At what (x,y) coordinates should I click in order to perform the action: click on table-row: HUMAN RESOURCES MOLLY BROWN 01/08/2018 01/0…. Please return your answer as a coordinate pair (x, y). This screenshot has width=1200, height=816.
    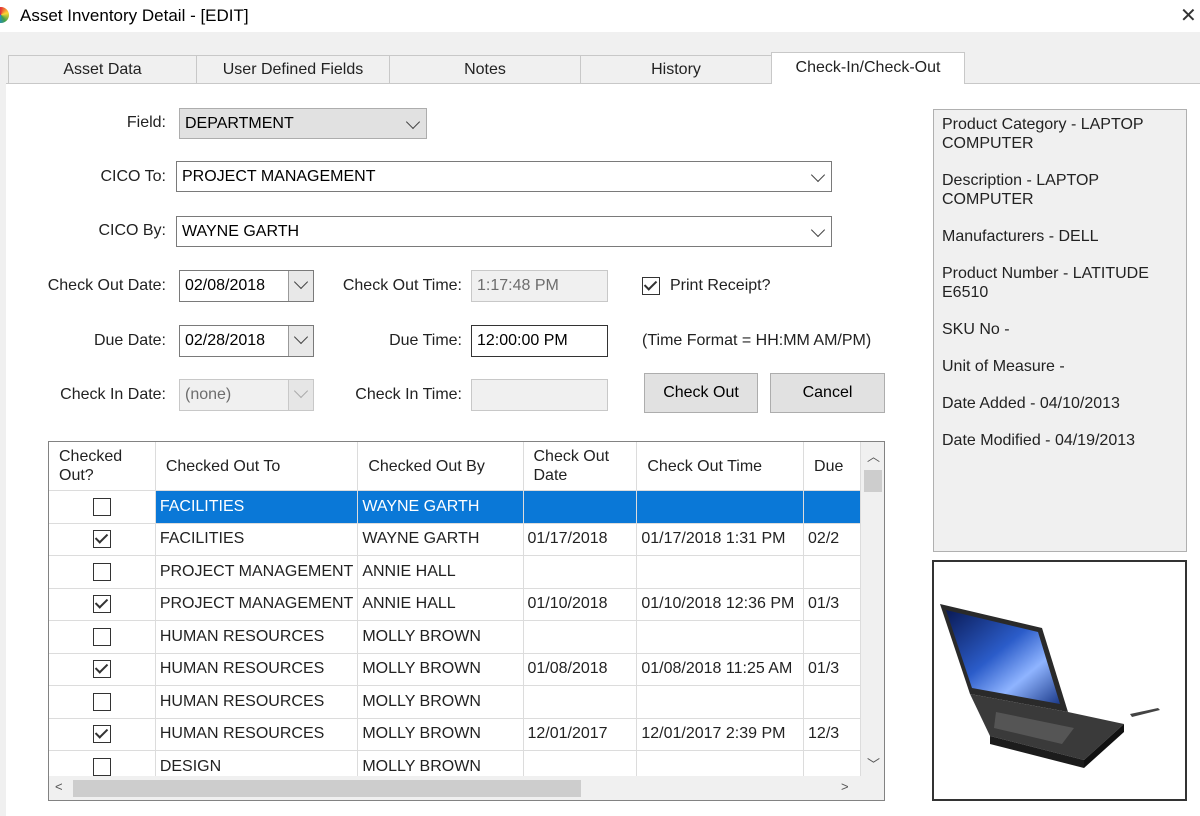
    Looking at the image, I should click on (455, 669).